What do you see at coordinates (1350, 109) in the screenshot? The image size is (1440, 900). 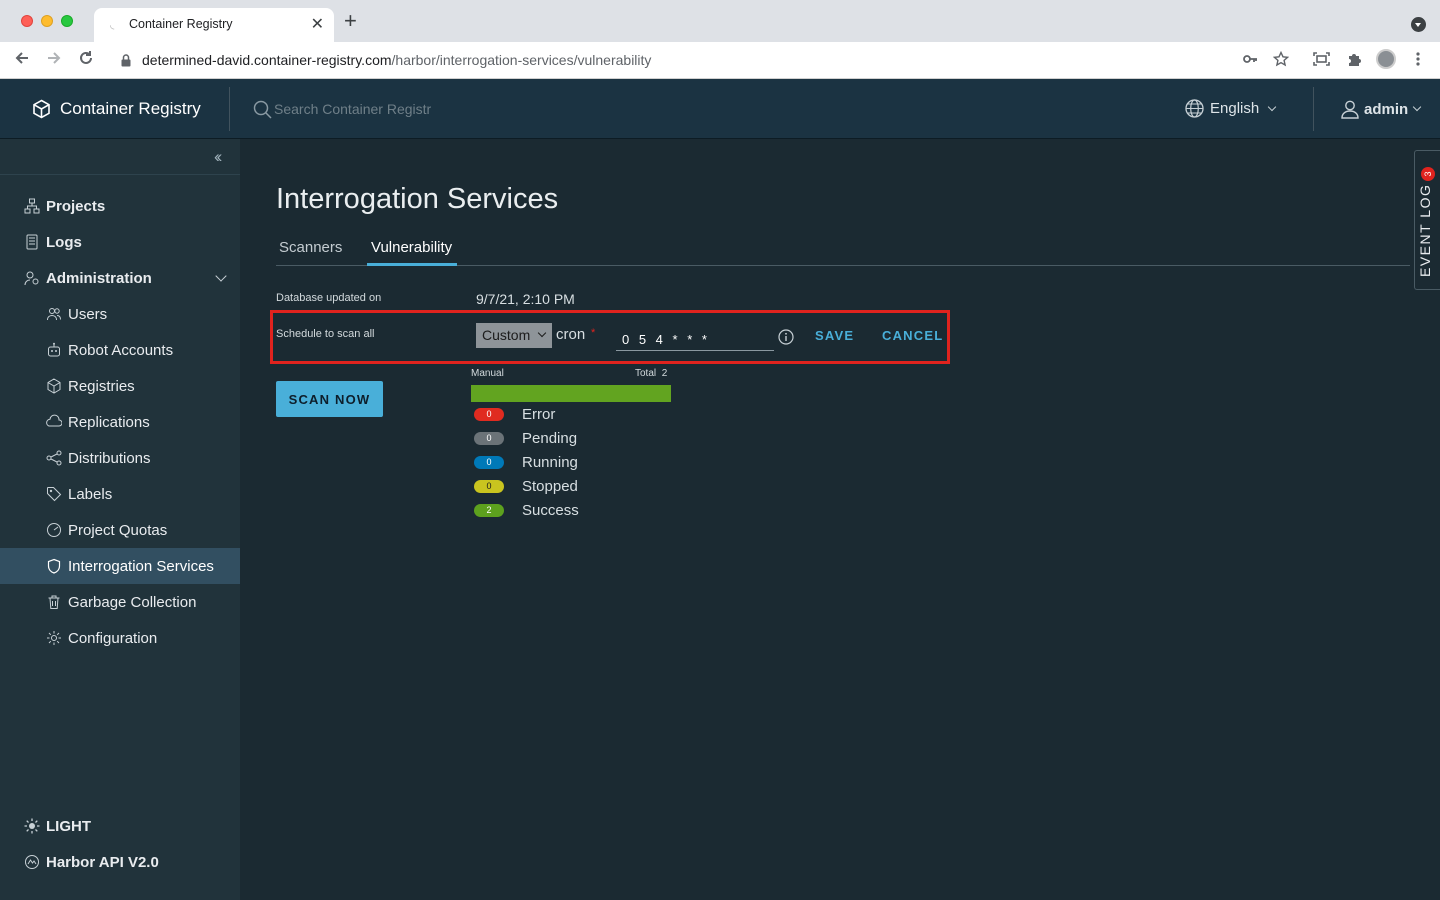 I see `user-icon` at bounding box center [1350, 109].